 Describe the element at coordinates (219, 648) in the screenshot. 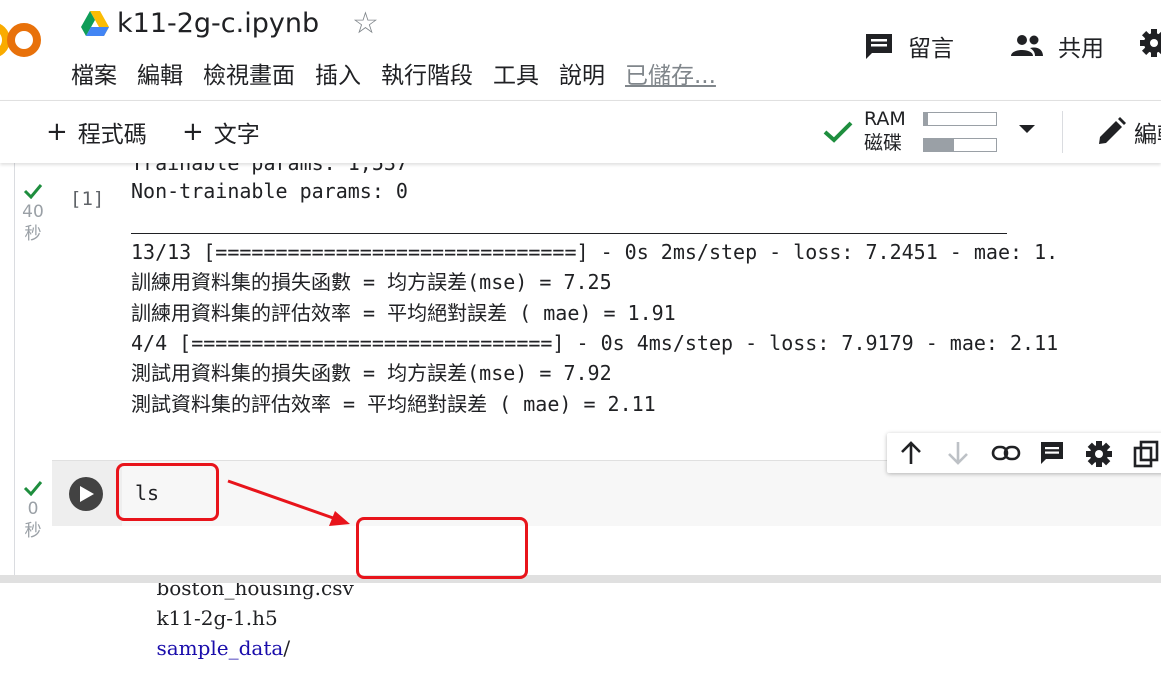

I see `directory-name: sample_data` at that location.